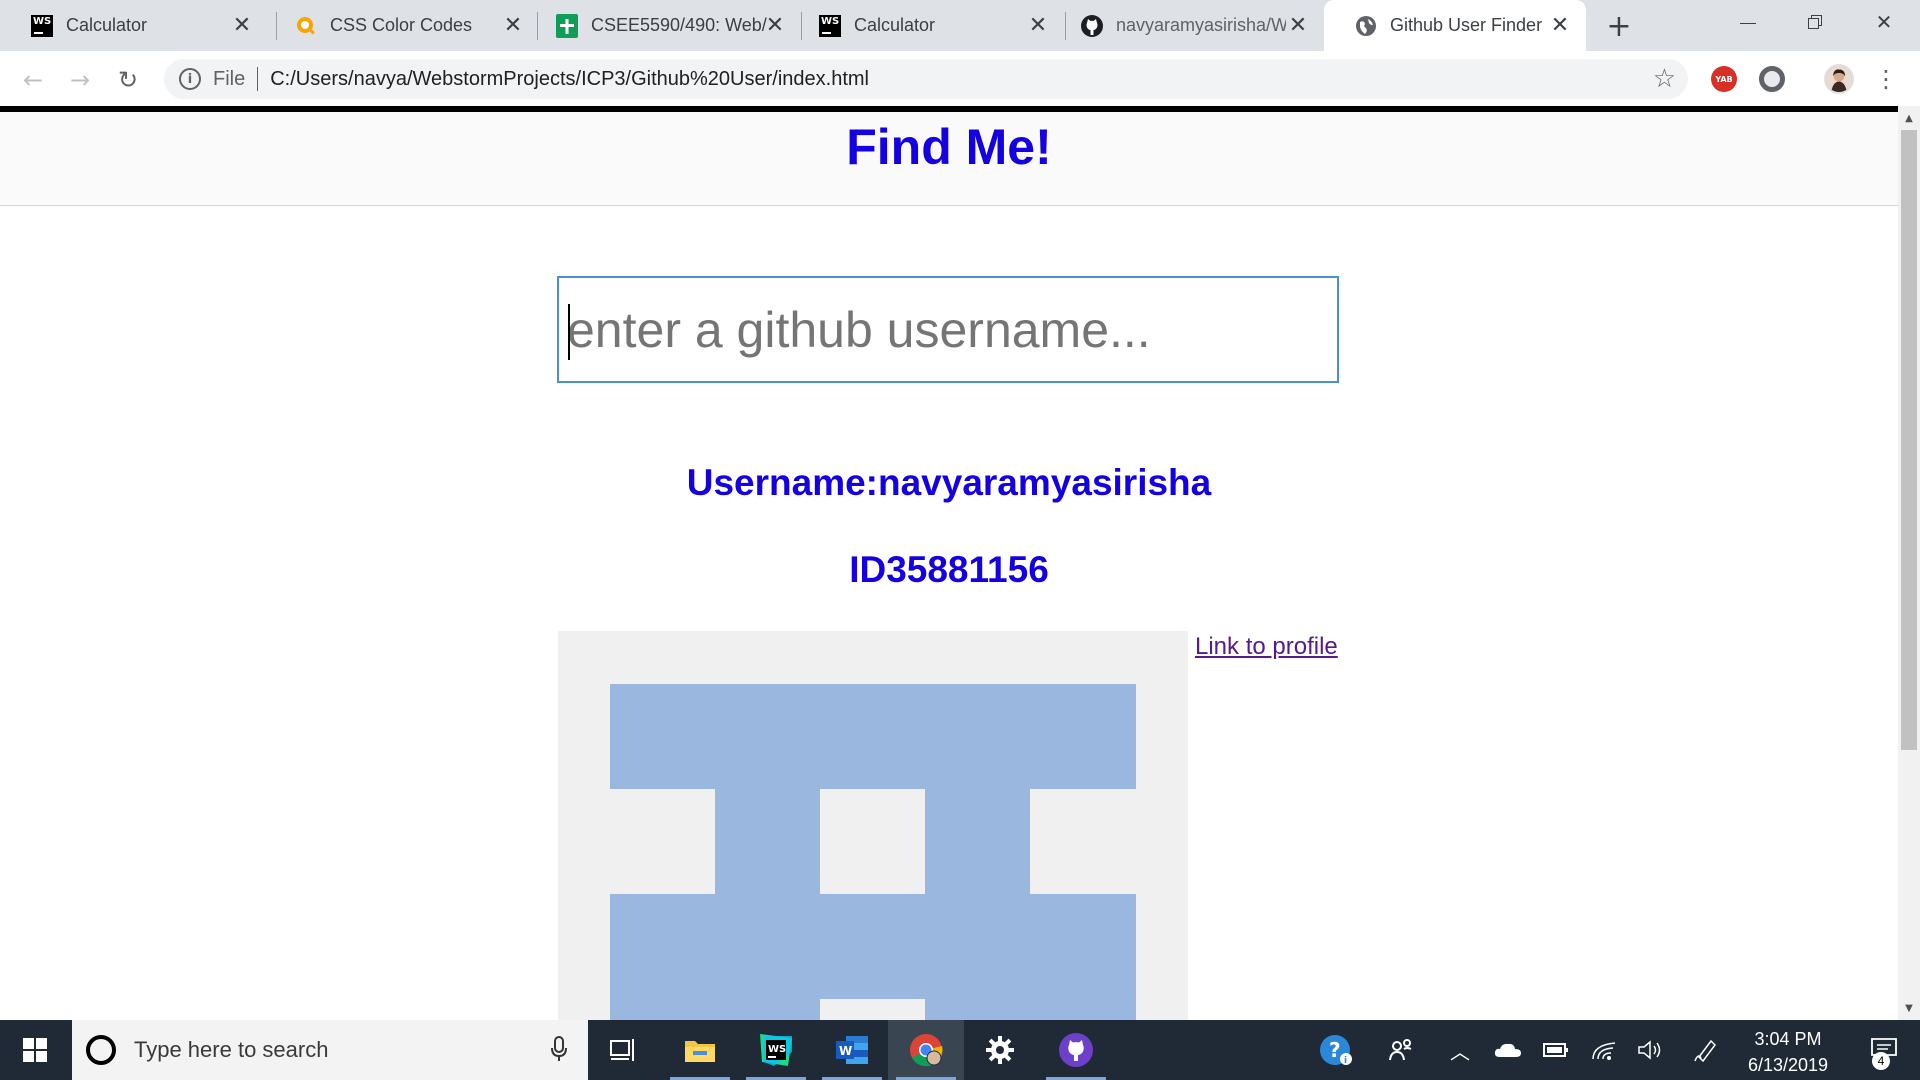  I want to click on svg-text: WS, so click(777, 1049).